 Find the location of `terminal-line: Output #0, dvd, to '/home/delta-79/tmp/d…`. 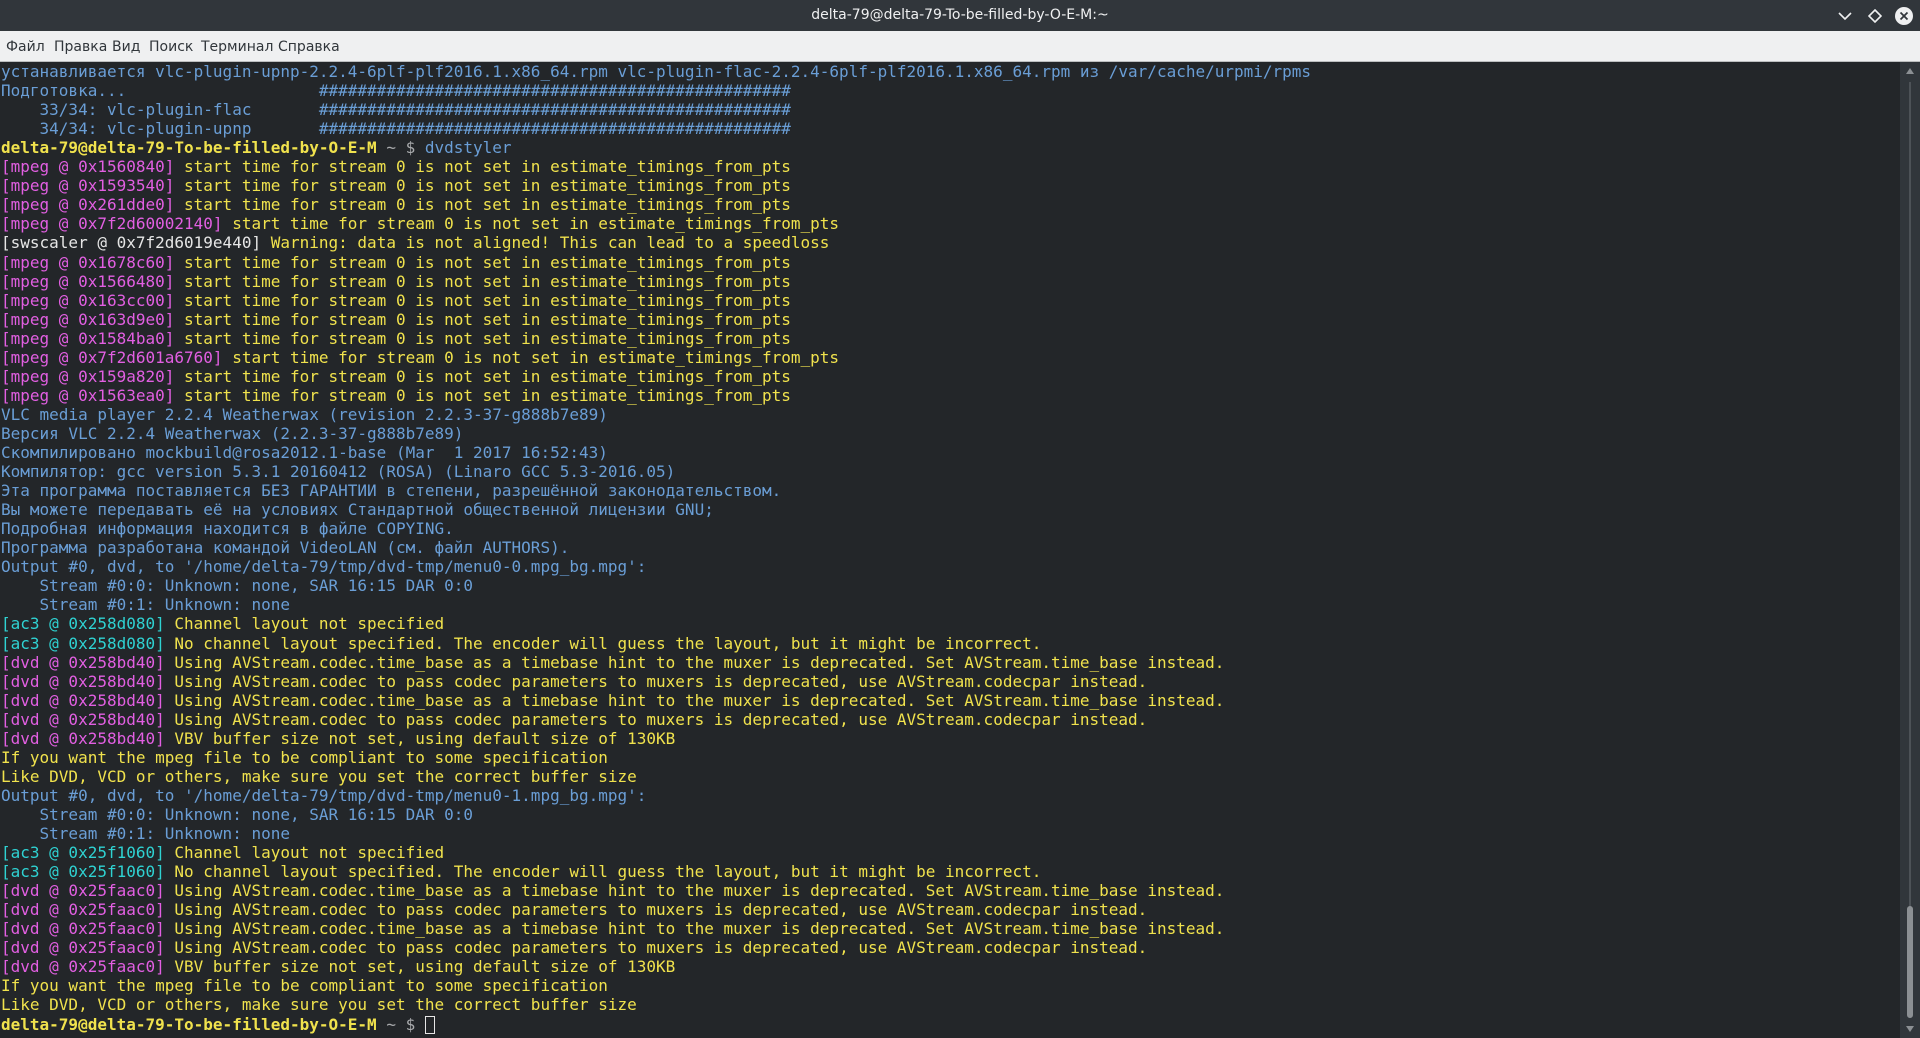

terminal-line: Output #0, dvd, to '/home/delta-79/tmp/d… is located at coordinates (323, 795).